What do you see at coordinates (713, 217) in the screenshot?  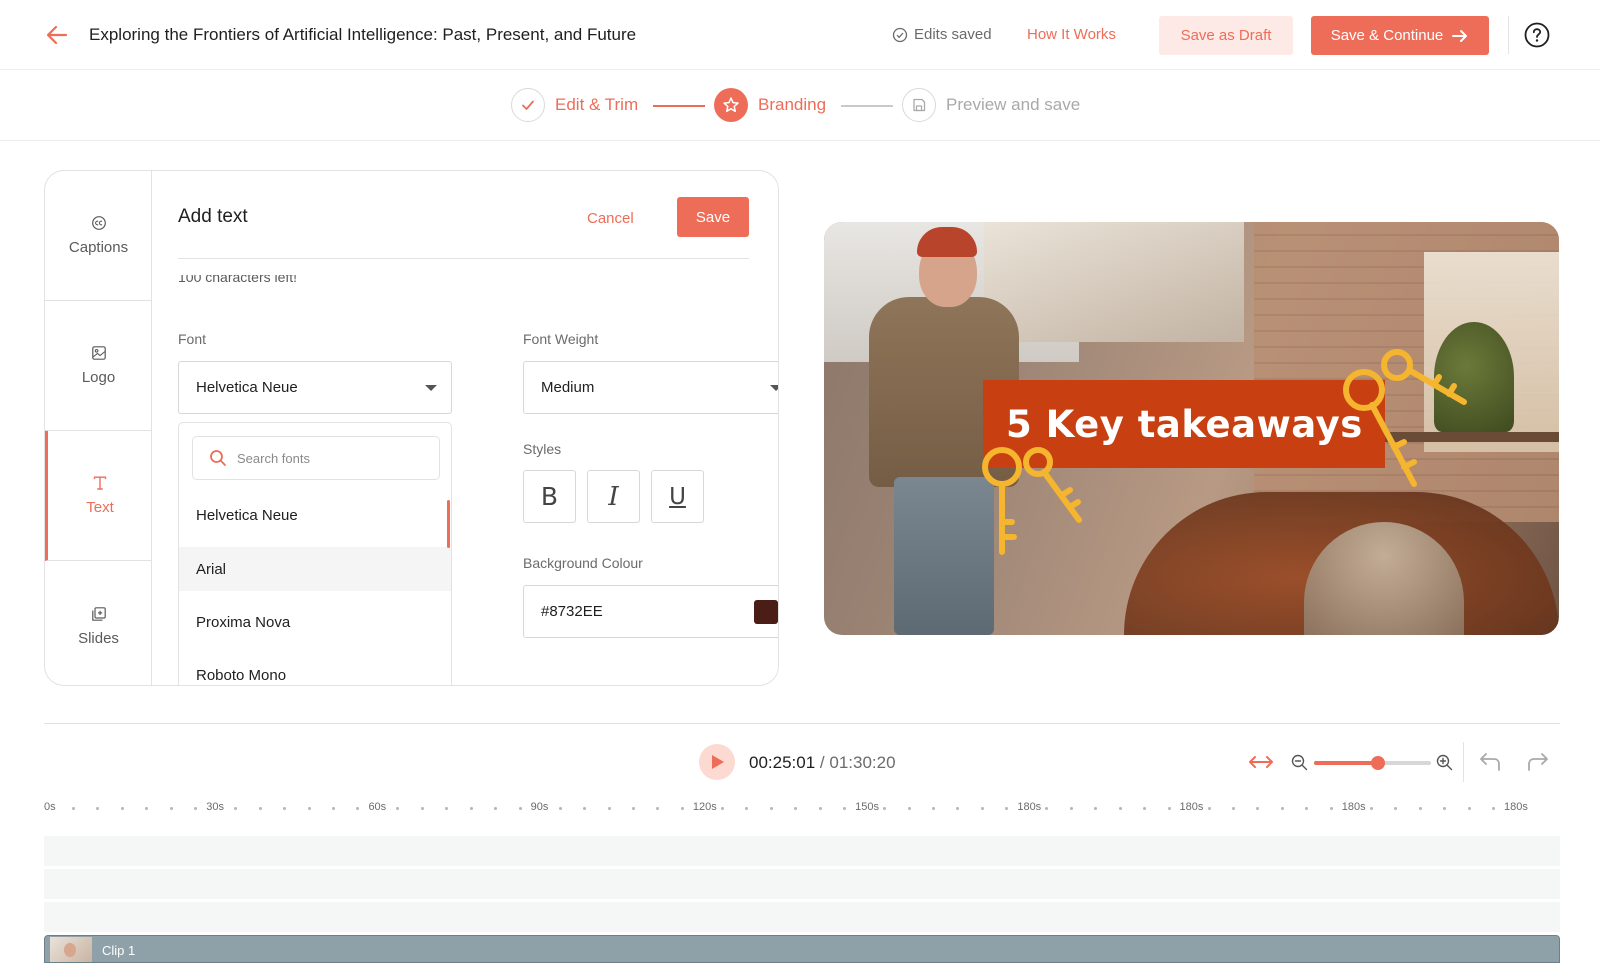 I see `save-button: Save` at bounding box center [713, 217].